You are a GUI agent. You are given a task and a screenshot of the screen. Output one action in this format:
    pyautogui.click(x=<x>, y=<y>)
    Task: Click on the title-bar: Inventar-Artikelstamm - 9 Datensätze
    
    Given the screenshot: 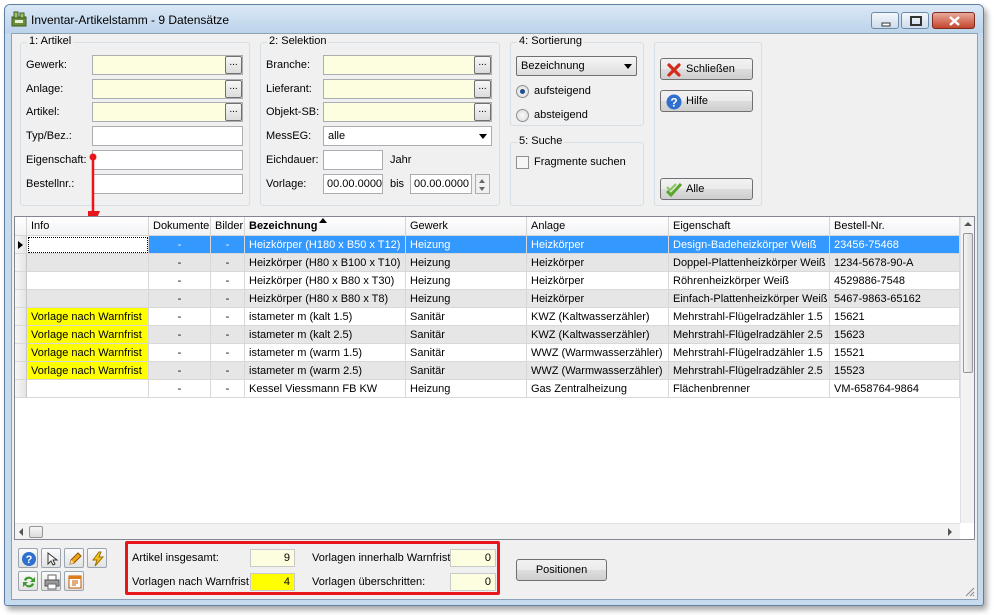 What is the action you would take?
    pyautogui.click(x=494, y=19)
    